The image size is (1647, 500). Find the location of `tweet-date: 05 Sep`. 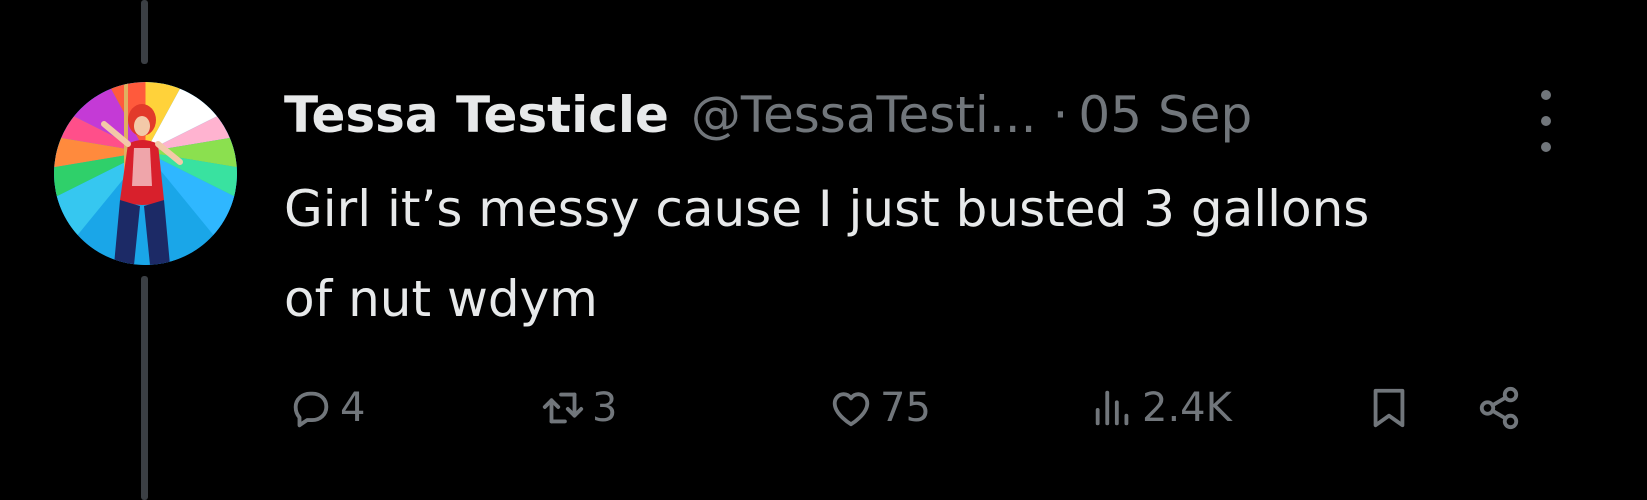

tweet-date: 05 Sep is located at coordinates (1165, 115).